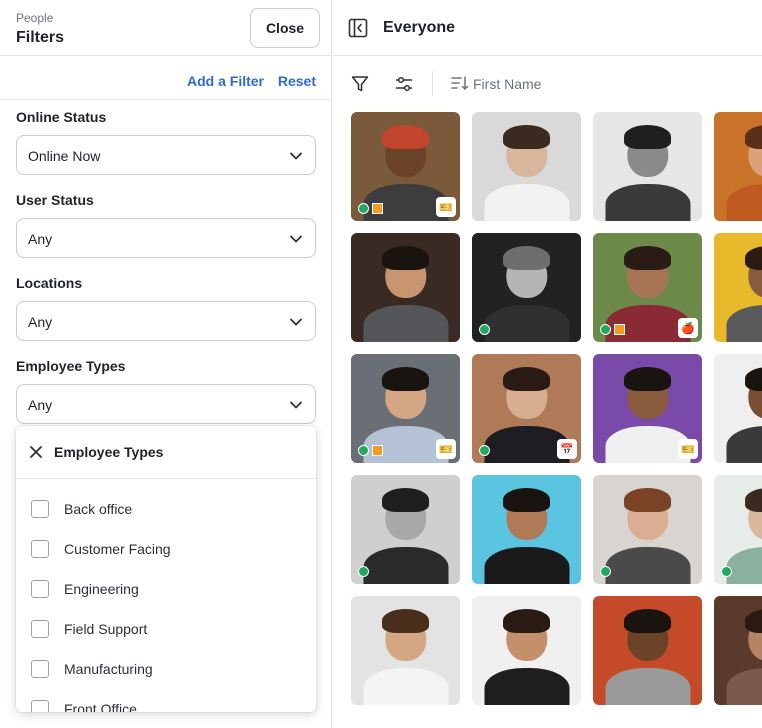 The image size is (762, 728). Describe the element at coordinates (49, 283) in the screenshot. I see `locations-label: Locations` at that location.